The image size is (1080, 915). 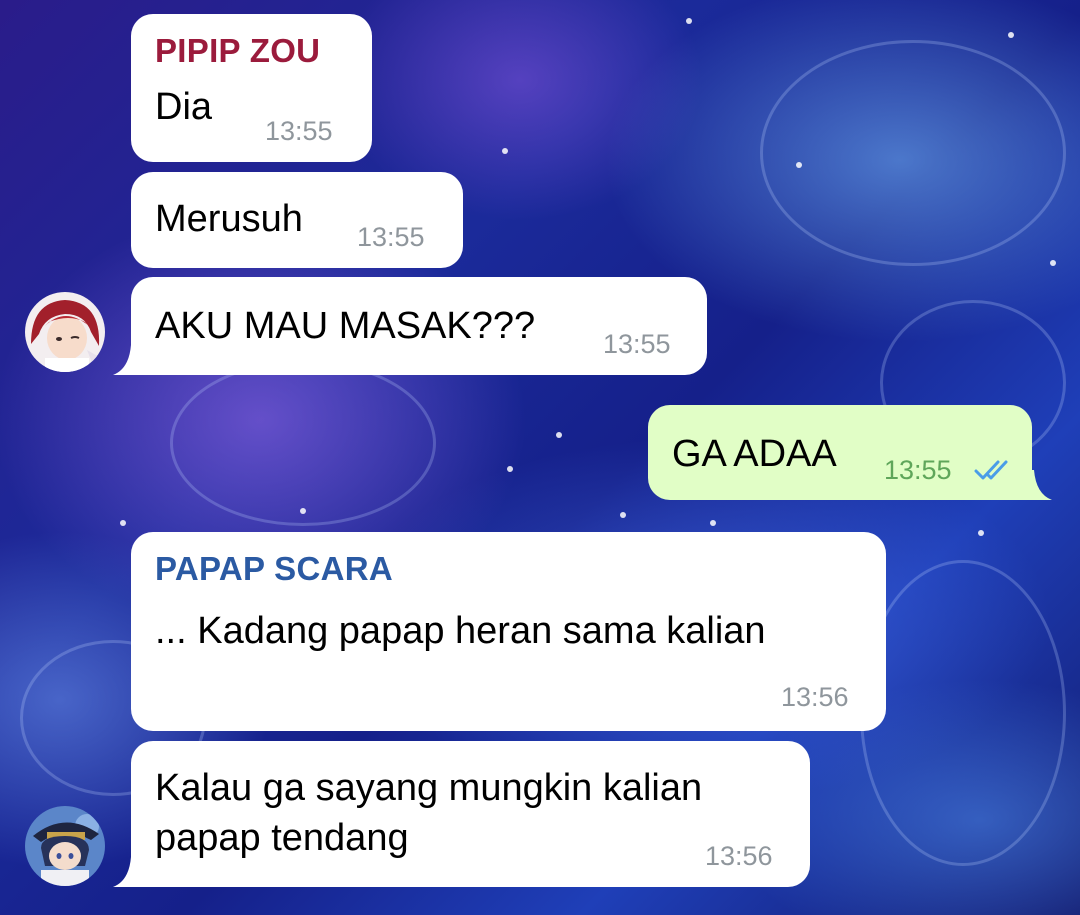 What do you see at coordinates (991, 470) in the screenshot?
I see `double-check-read-icon` at bounding box center [991, 470].